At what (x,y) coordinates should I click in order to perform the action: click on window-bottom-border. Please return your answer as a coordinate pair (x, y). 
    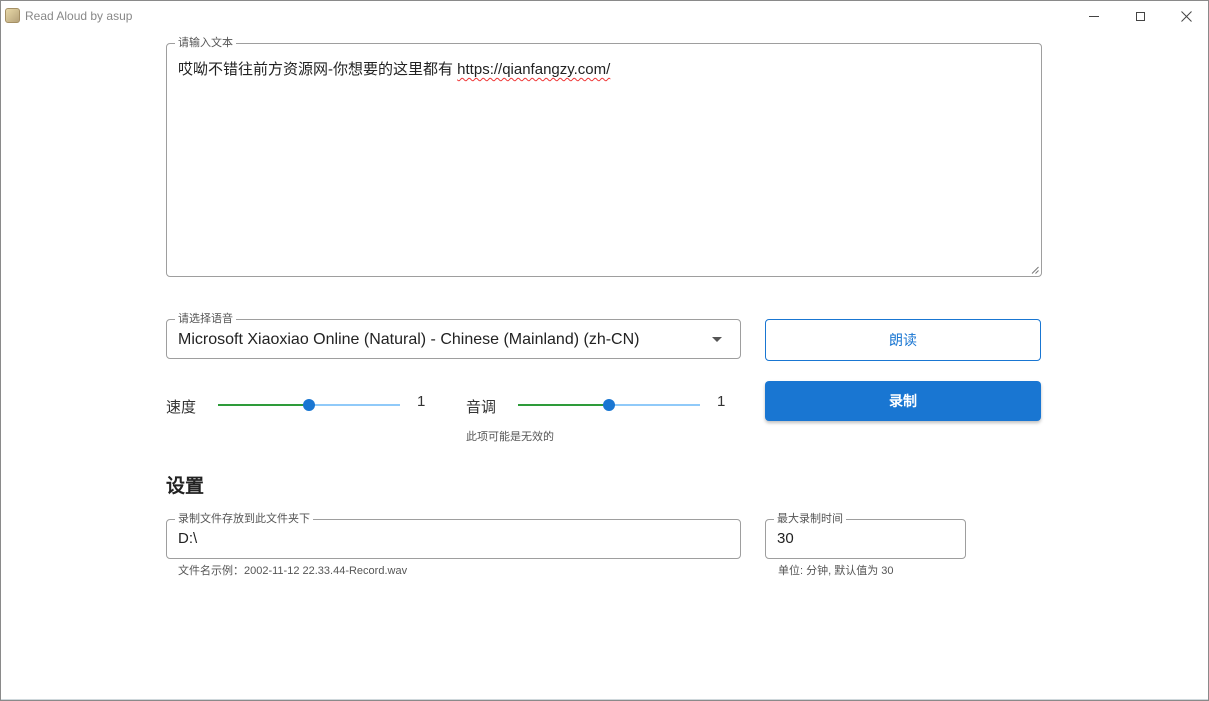
    Looking at the image, I should click on (604, 699).